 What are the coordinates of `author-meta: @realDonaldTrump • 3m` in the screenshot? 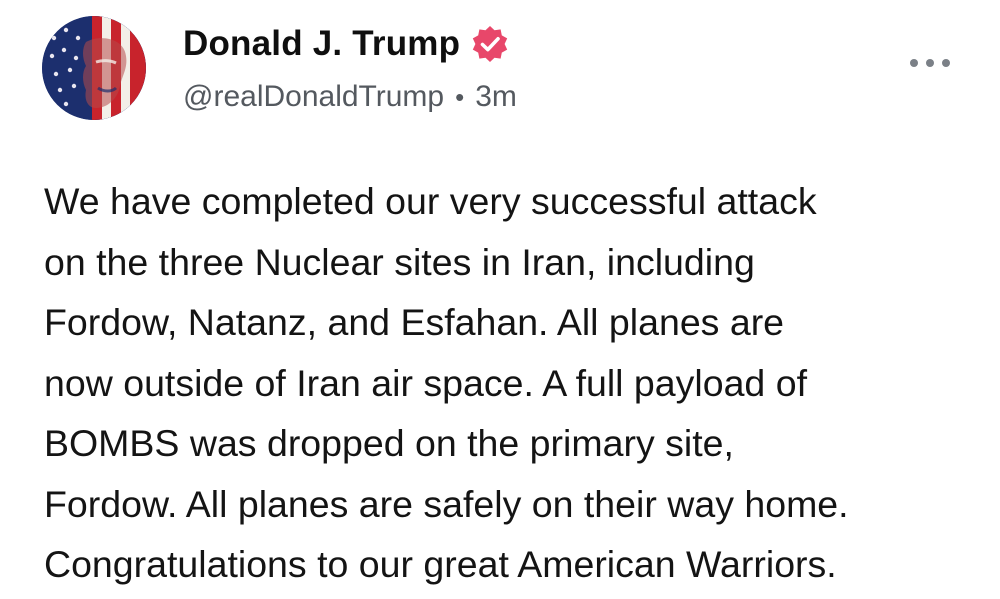 It's located at (350, 97).